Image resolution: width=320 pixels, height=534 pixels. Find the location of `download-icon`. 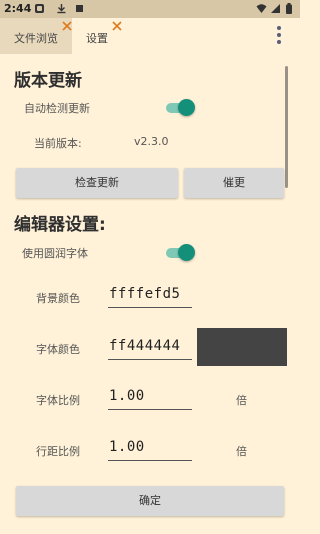

download-icon is located at coordinates (61, 9).